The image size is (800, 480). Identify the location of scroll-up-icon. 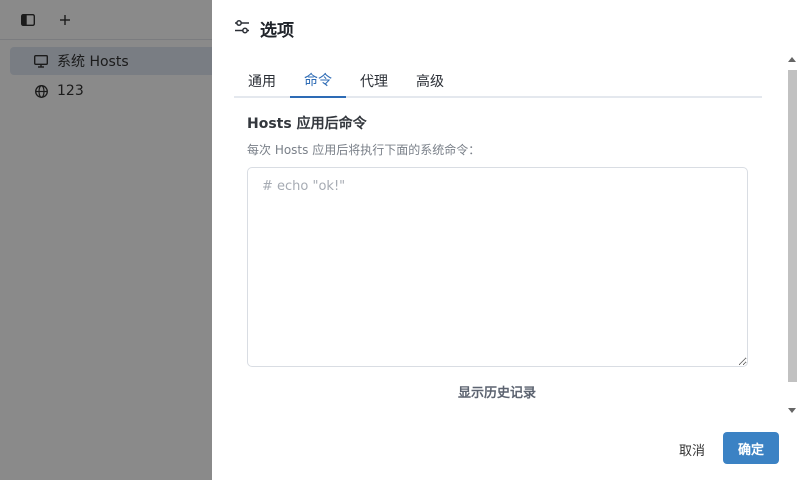
(792, 59).